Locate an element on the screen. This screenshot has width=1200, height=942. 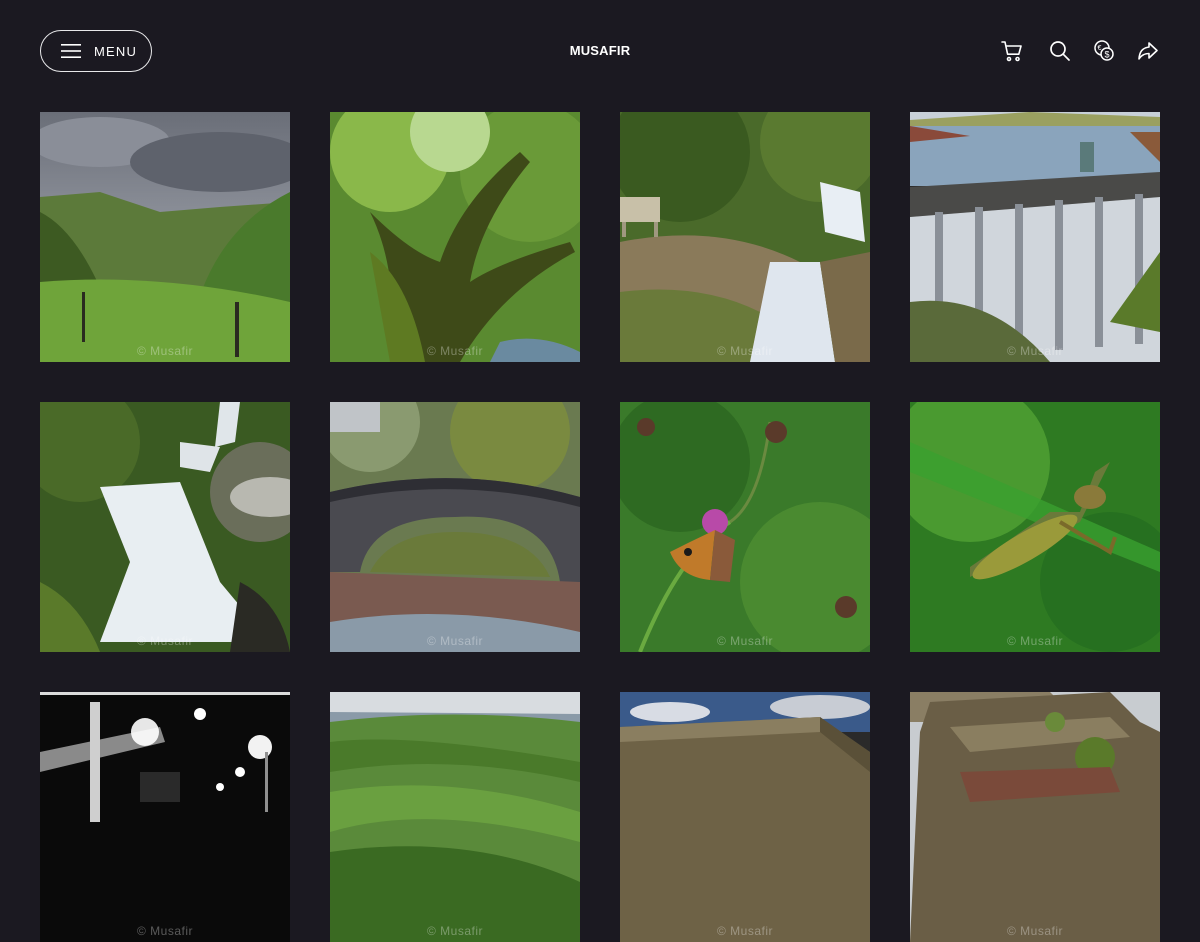
photo-grasshopper is located at coordinates (1035, 527).